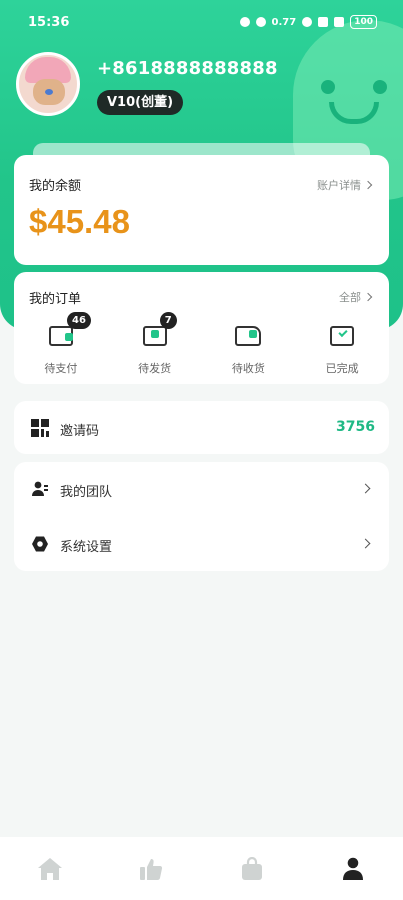 The width and height of the screenshot is (403, 900). Describe the element at coordinates (284, 22) in the screenshot. I see `network-speed: 0.77` at that location.